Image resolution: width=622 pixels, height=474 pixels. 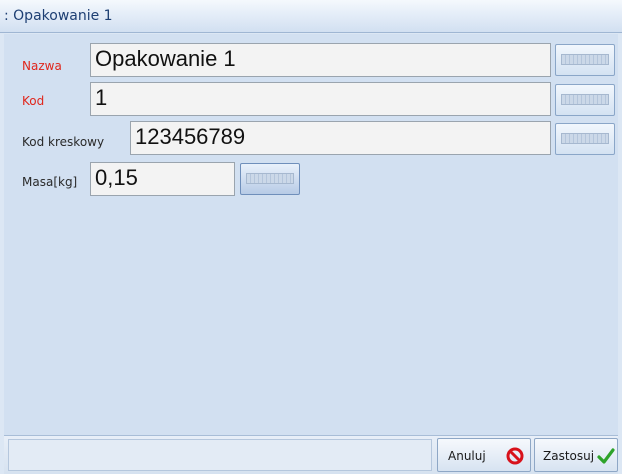 I want to click on apply-button-label: Zastosuj, so click(x=569, y=456).